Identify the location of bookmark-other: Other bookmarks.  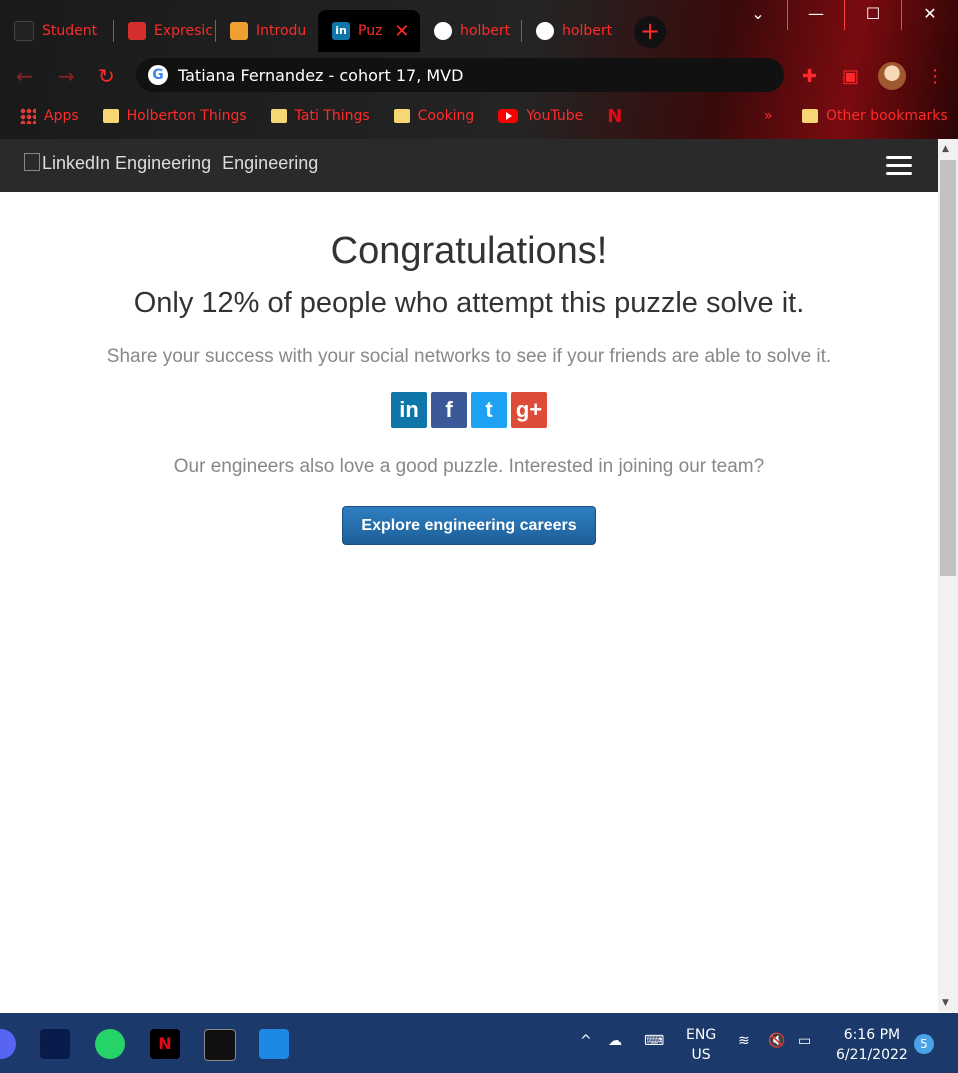
(875, 116).